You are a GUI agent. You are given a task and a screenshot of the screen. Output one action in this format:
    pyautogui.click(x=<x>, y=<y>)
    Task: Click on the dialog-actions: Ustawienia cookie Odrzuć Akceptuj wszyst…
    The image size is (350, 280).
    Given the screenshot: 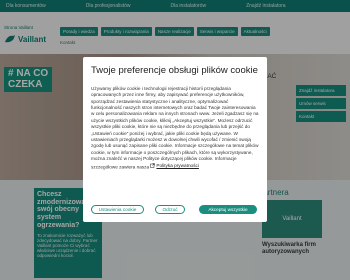 What is the action you would take?
    pyautogui.click(x=176, y=209)
    